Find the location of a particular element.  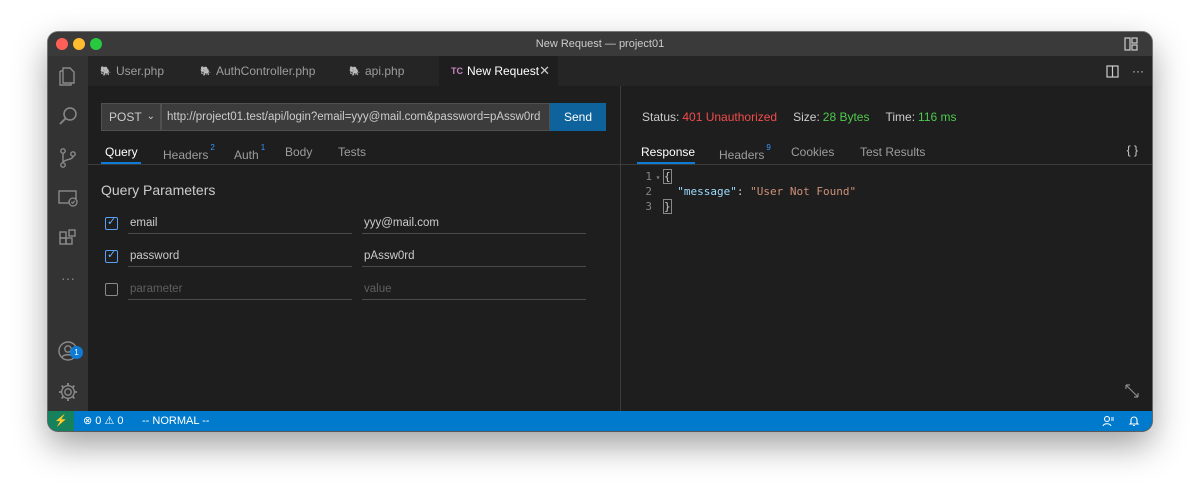

fold-chevron-icon: ▾ is located at coordinates (658, 177).